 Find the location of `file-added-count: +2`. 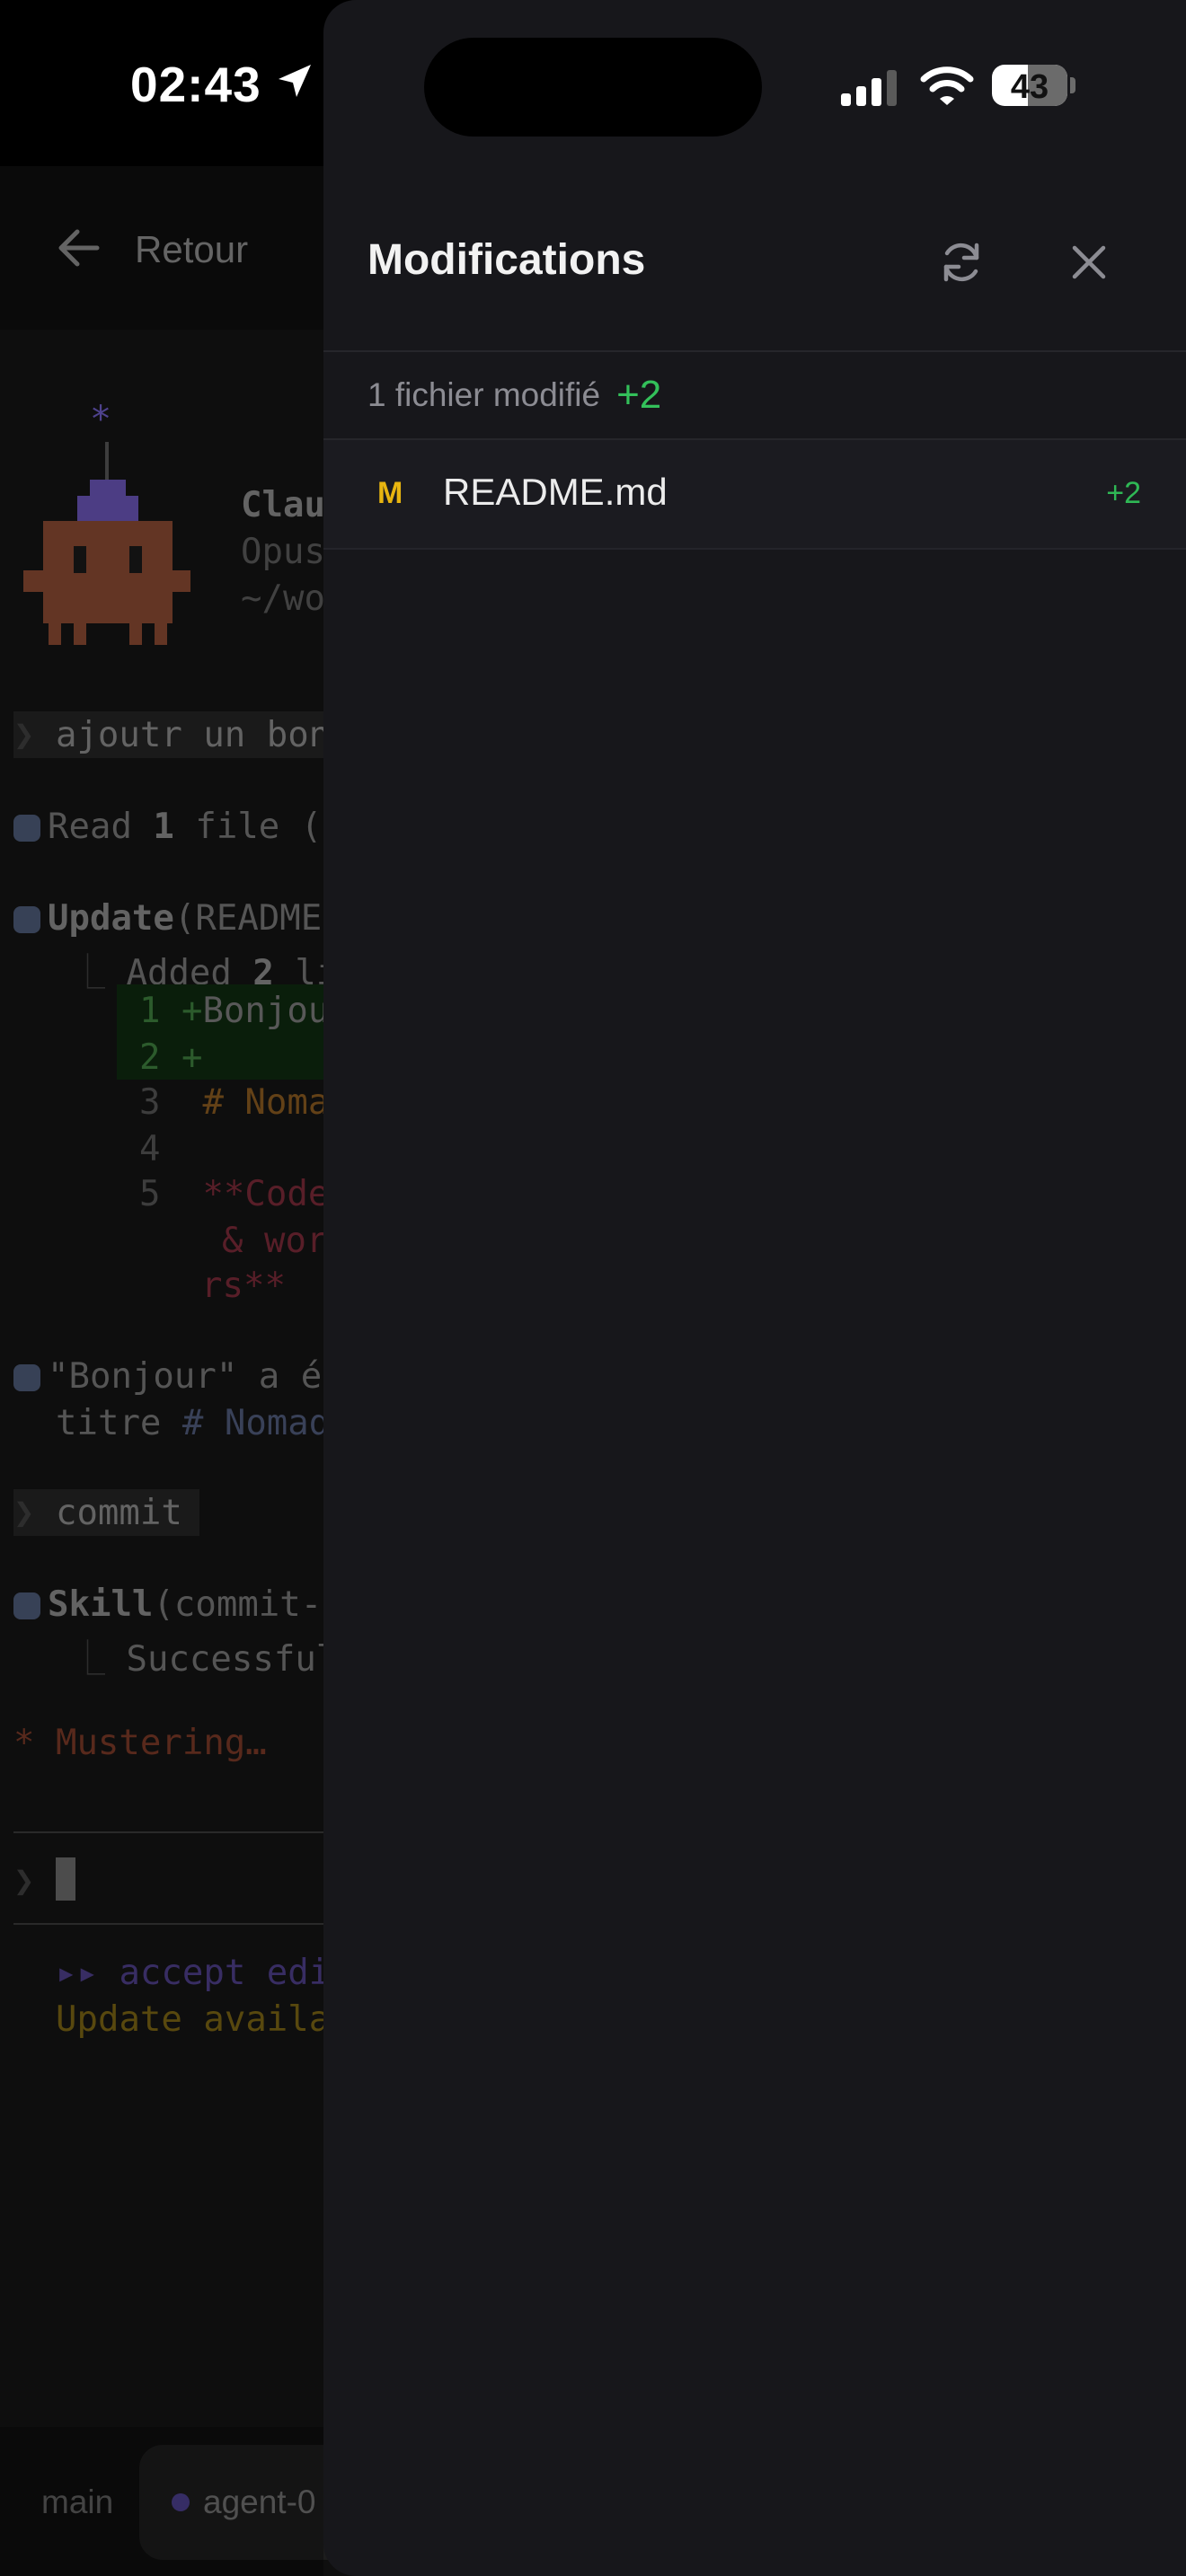

file-added-count: +2 is located at coordinates (1123, 493).